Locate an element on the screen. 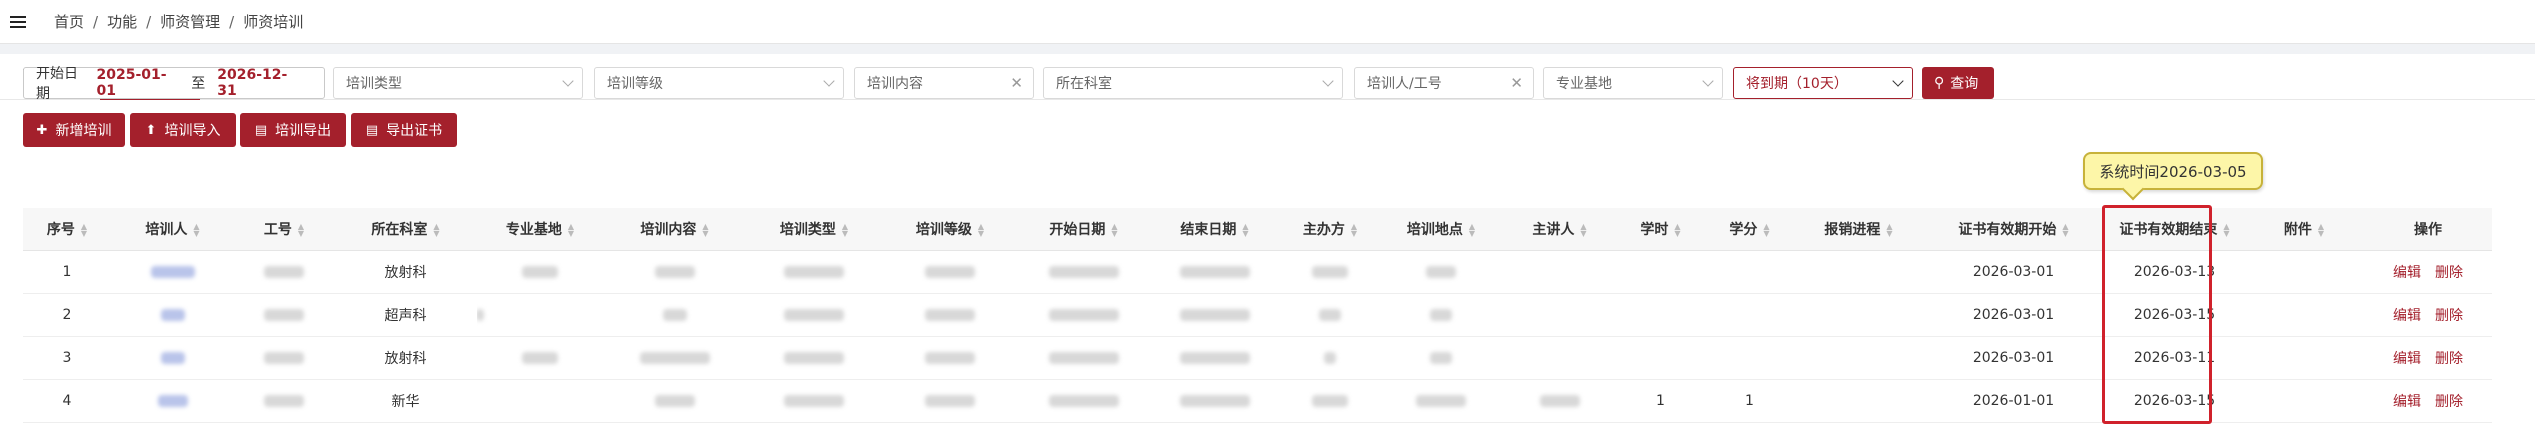 This screenshot has height=434, width=2535. column-header: 工号 ▲ ▼ is located at coordinates (284, 229).